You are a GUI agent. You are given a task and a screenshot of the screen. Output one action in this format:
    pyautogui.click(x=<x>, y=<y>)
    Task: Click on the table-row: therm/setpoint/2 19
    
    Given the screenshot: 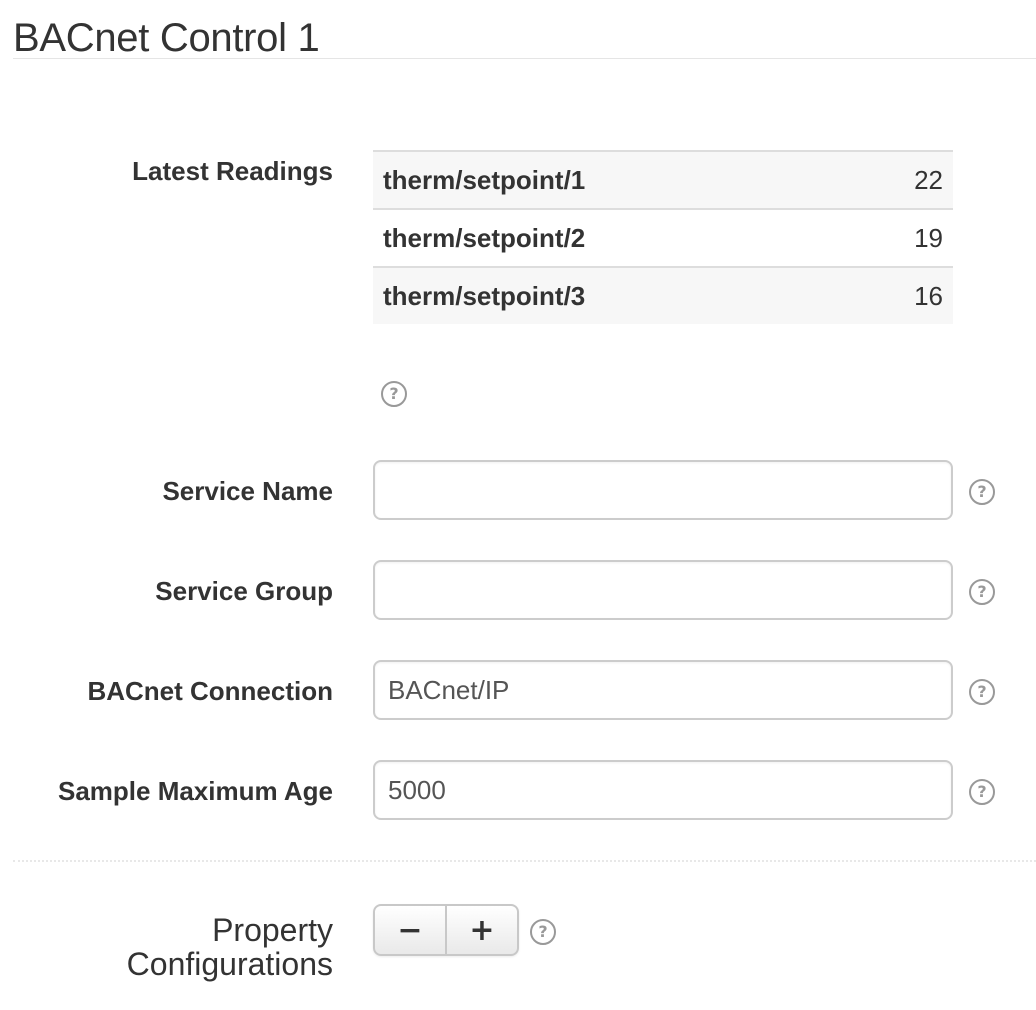 What is the action you would take?
    pyautogui.click(x=663, y=238)
    